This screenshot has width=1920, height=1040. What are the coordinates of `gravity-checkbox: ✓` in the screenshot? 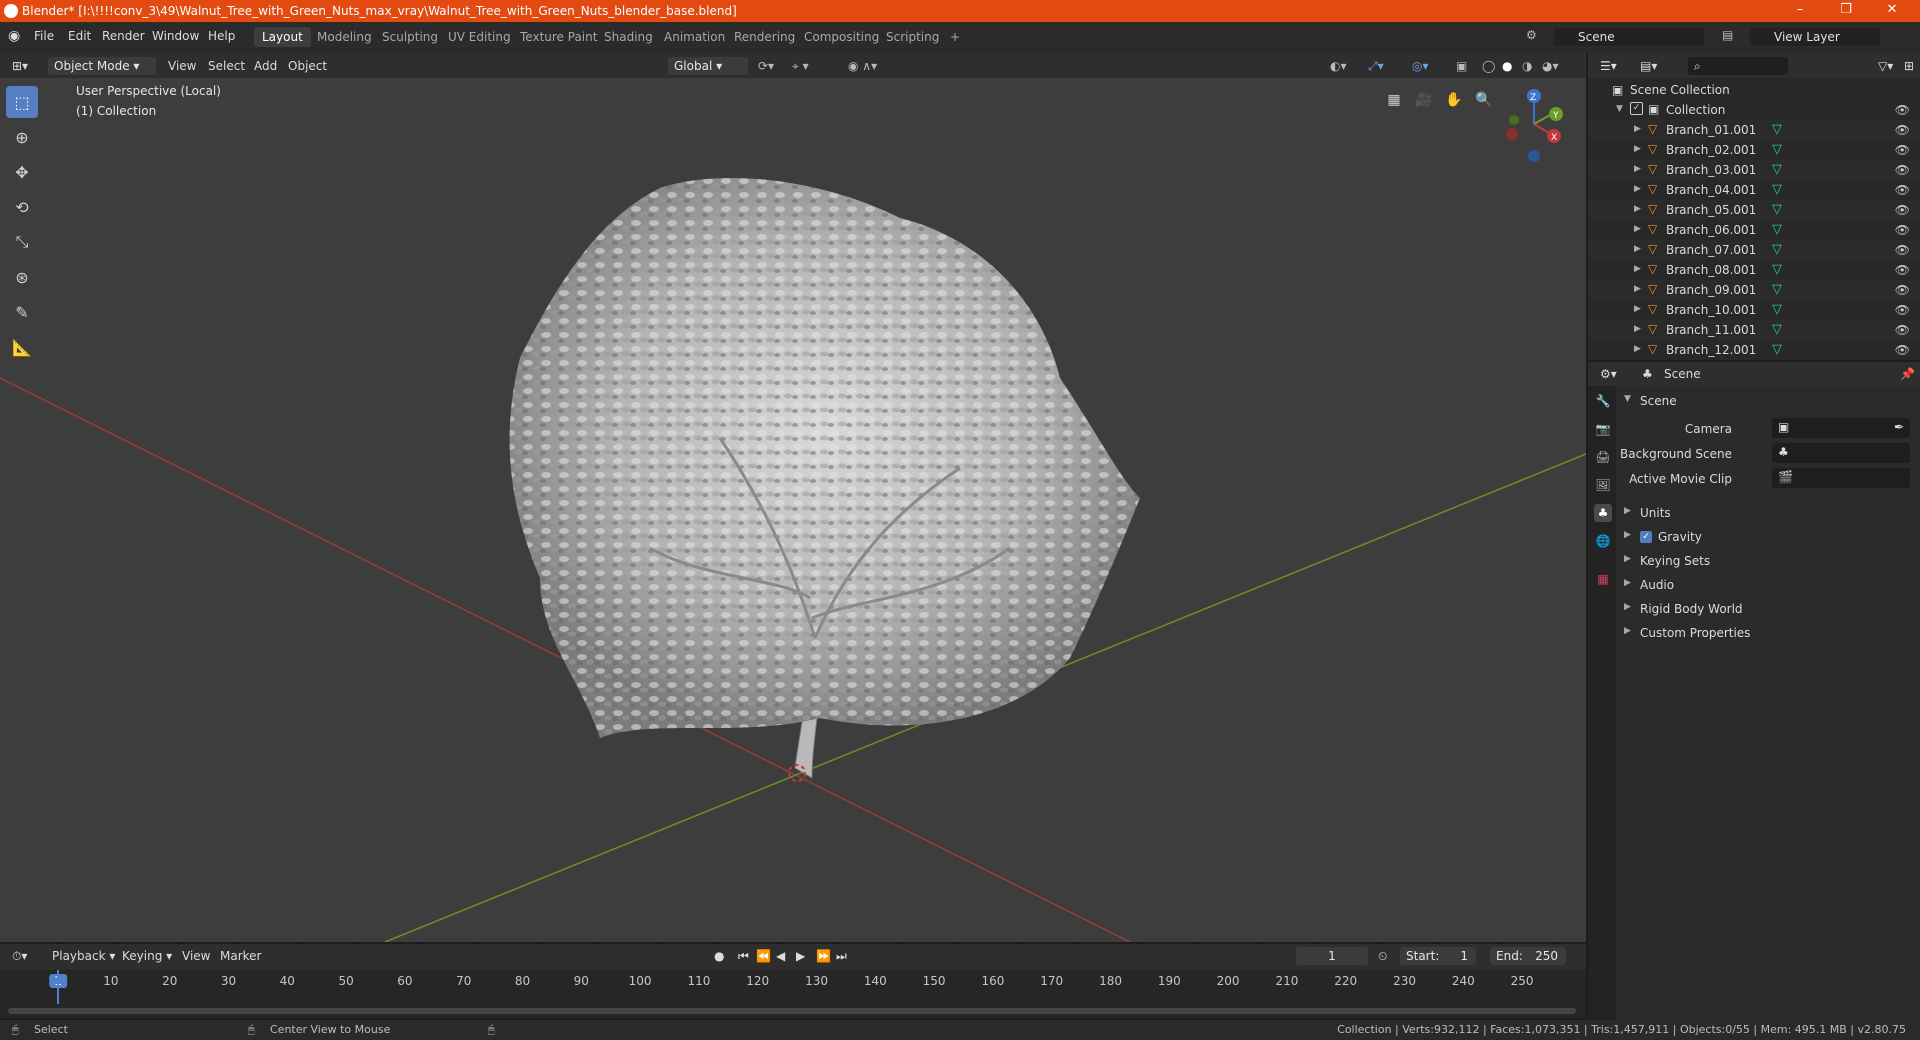 It's located at (1646, 537).